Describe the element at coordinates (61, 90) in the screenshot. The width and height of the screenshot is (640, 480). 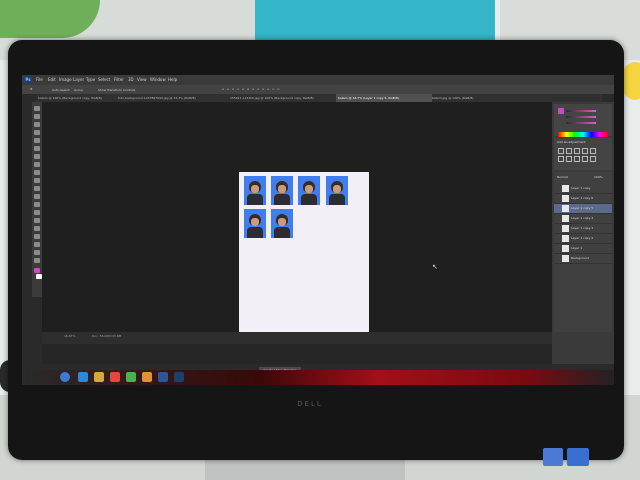
I see `auto-select-label: Auto-Select:` at that location.